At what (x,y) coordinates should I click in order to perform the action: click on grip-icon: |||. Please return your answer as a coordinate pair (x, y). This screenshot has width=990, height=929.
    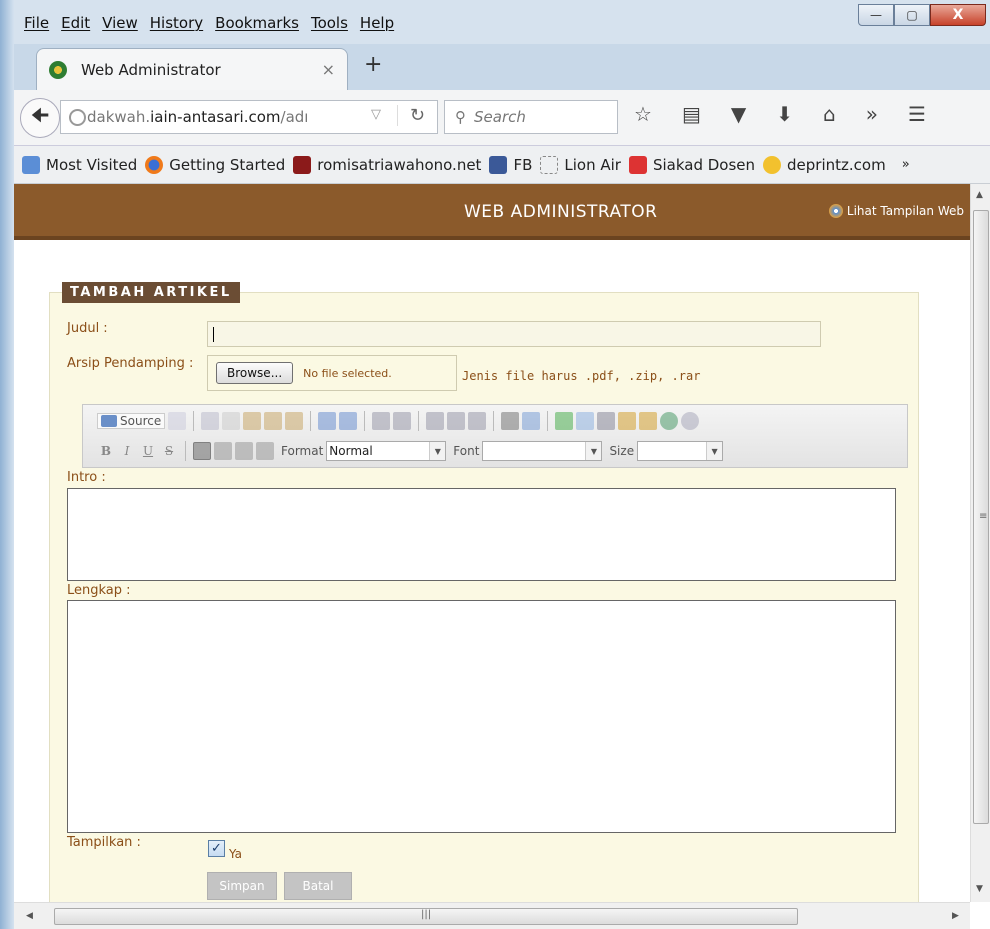
    Looking at the image, I should click on (426, 914).